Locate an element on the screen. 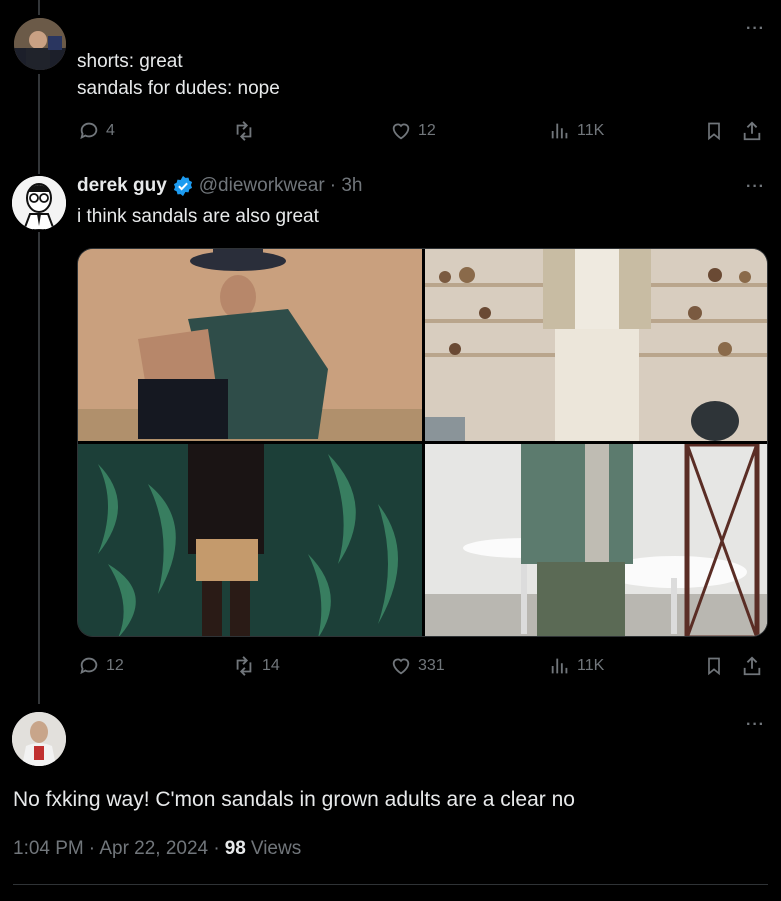 The image size is (781, 901). like-count: 12 is located at coordinates (427, 130).